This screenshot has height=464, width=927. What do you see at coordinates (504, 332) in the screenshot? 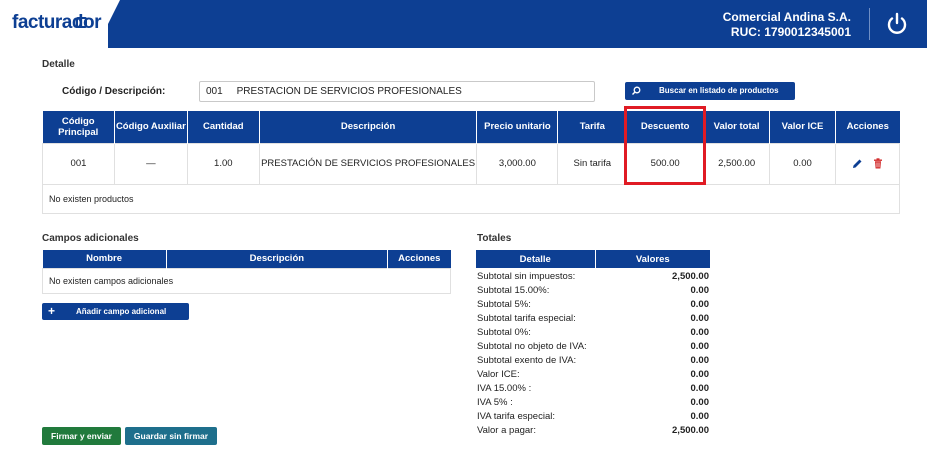
I see `total-label: Subtotal 0%:` at bounding box center [504, 332].